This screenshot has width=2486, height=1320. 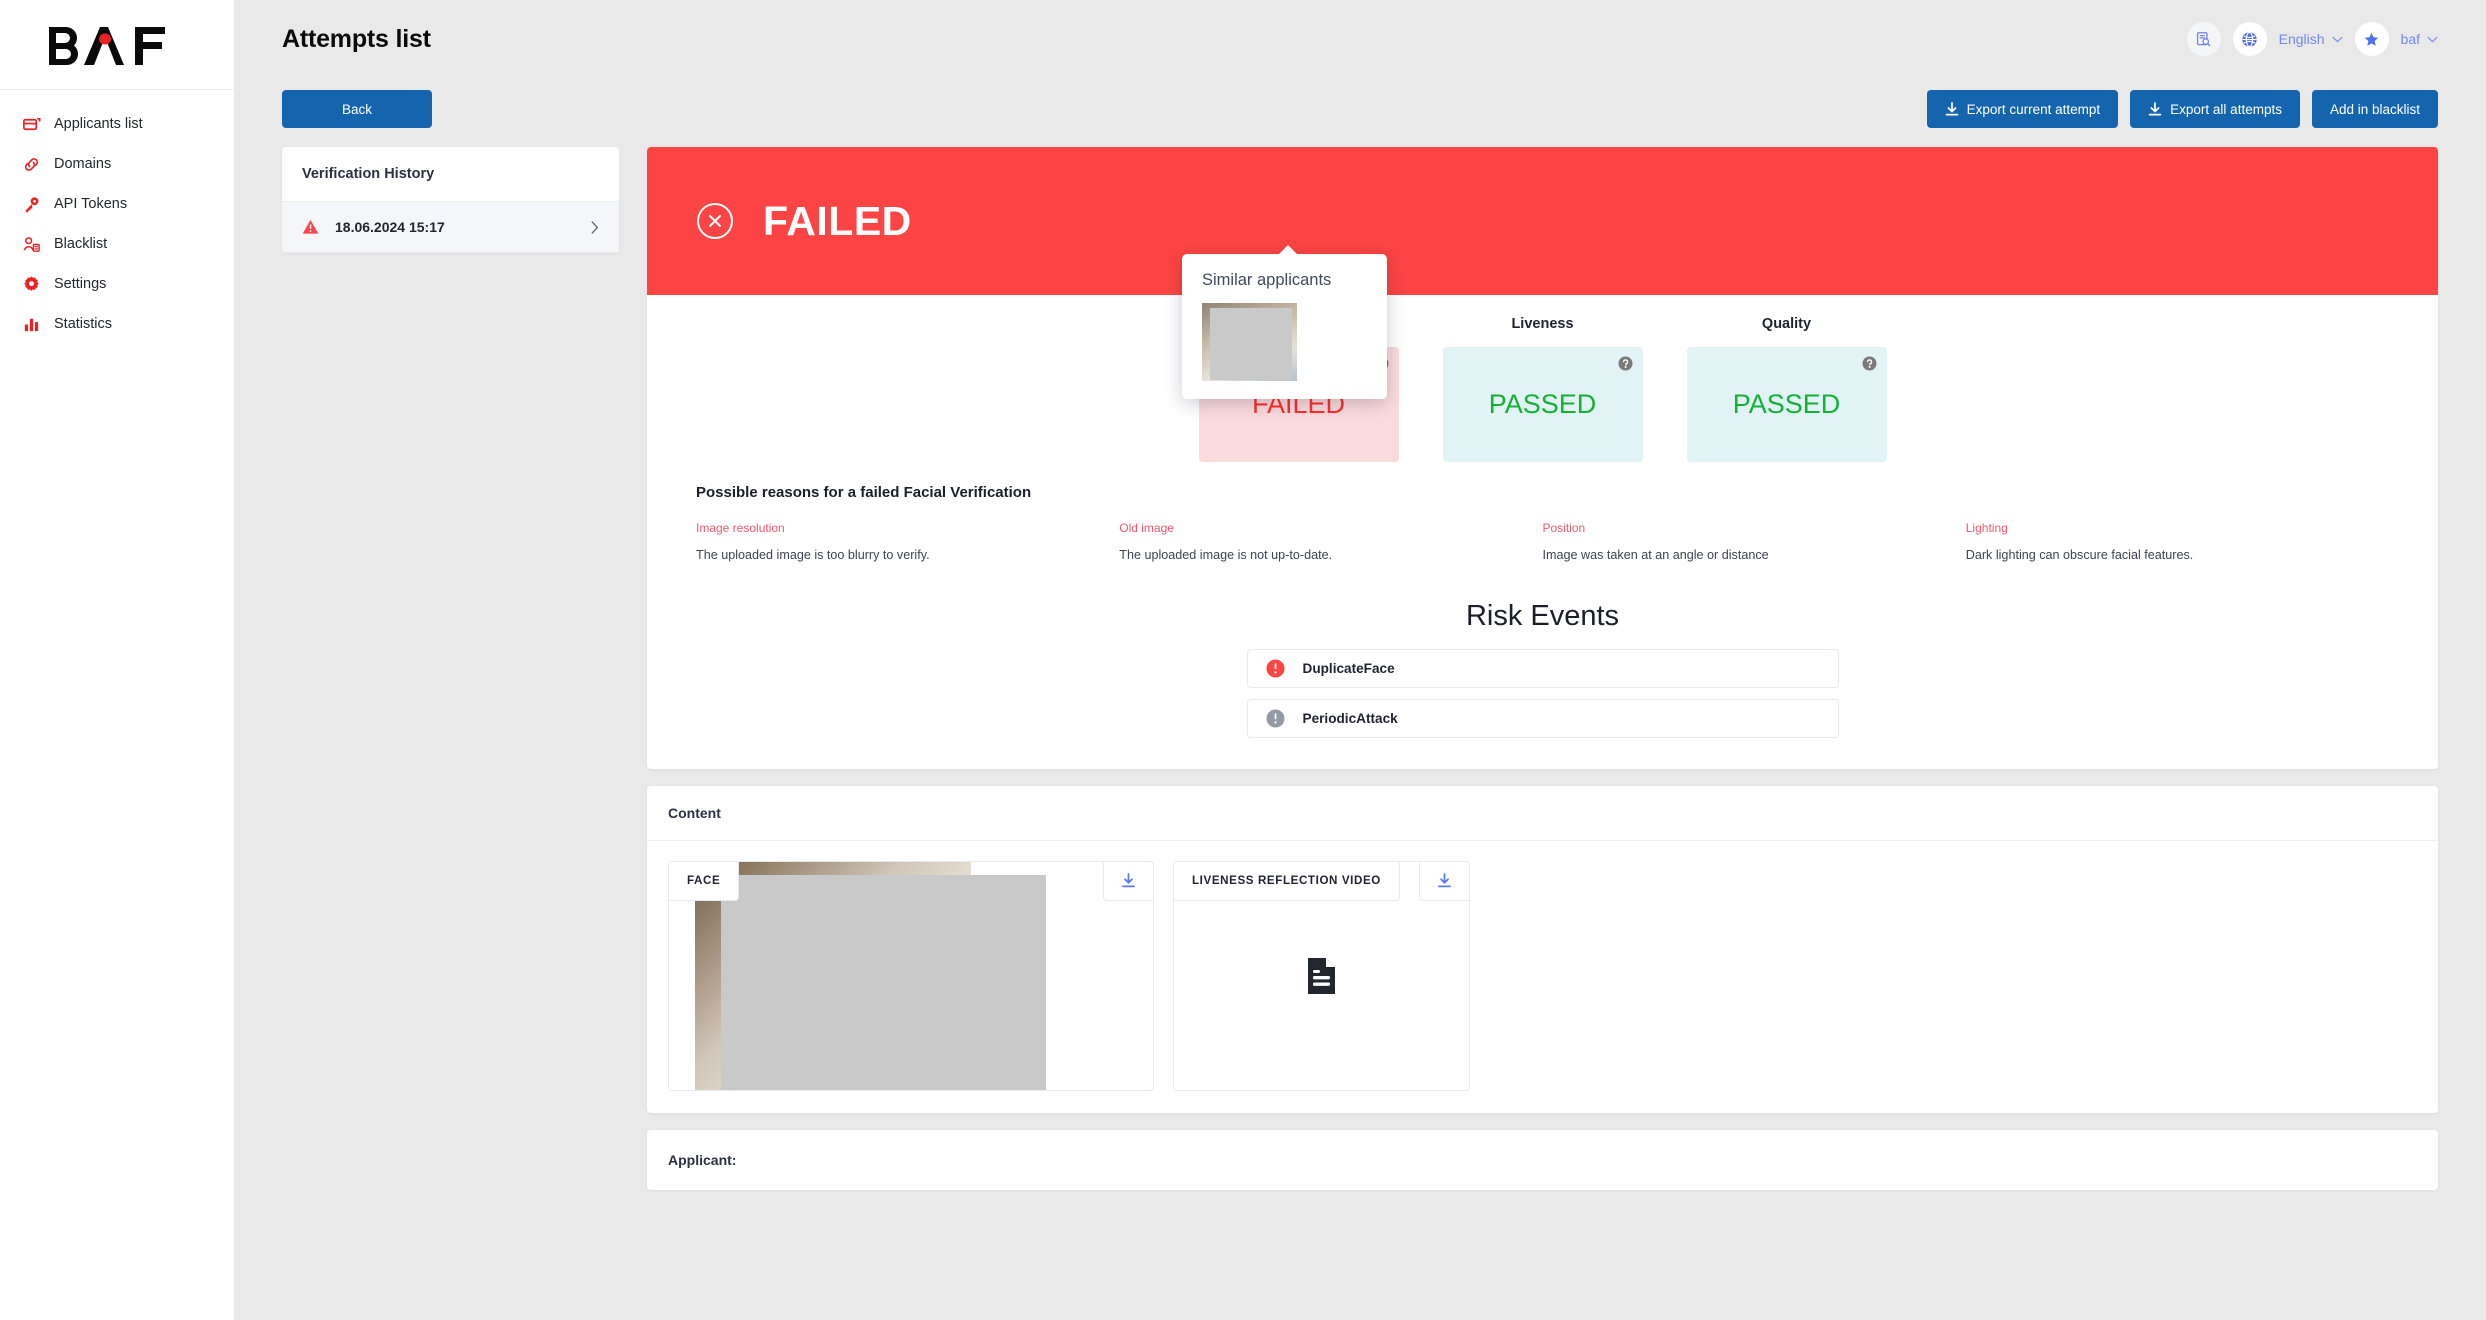 I want to click on x-circle-icon, so click(x=715, y=221).